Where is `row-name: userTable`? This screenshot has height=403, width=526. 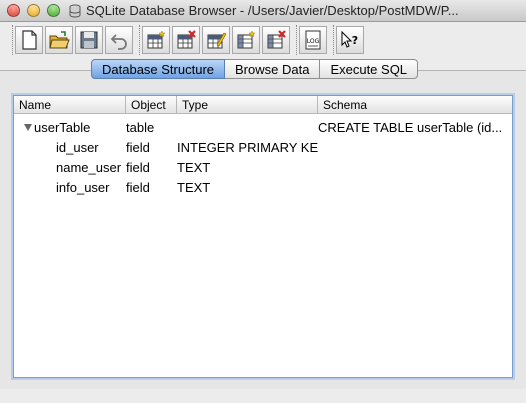
row-name: userTable is located at coordinates (62, 127).